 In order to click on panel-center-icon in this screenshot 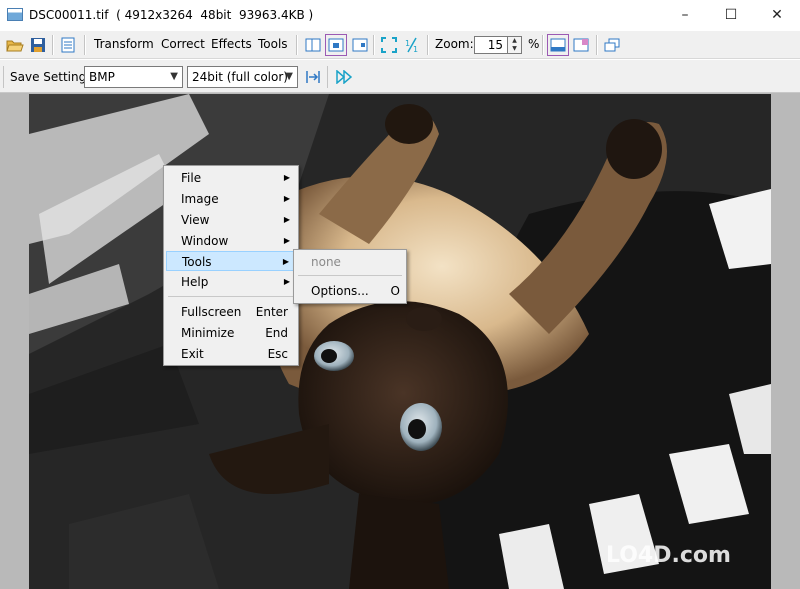, I will do `click(336, 45)`.